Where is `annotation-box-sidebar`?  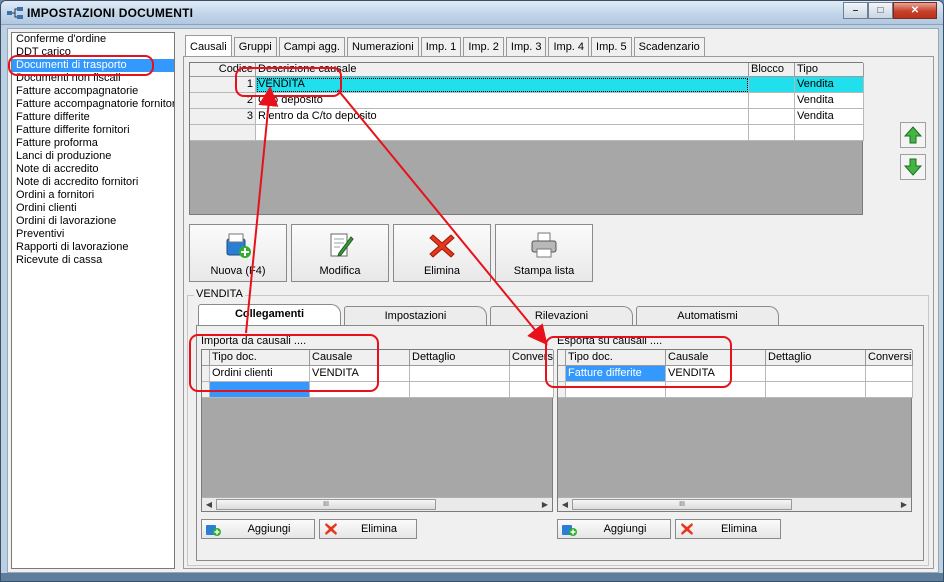 annotation-box-sidebar is located at coordinates (81, 65).